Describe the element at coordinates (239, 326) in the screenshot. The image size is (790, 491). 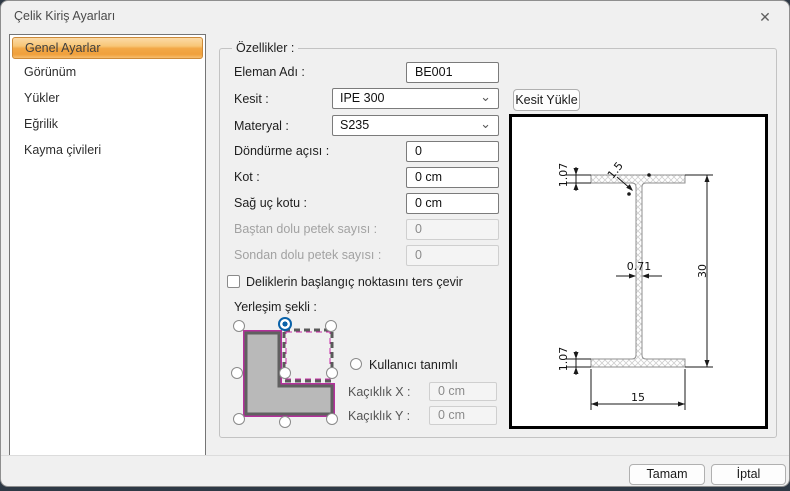
I see `placement-radio-top-left` at that location.